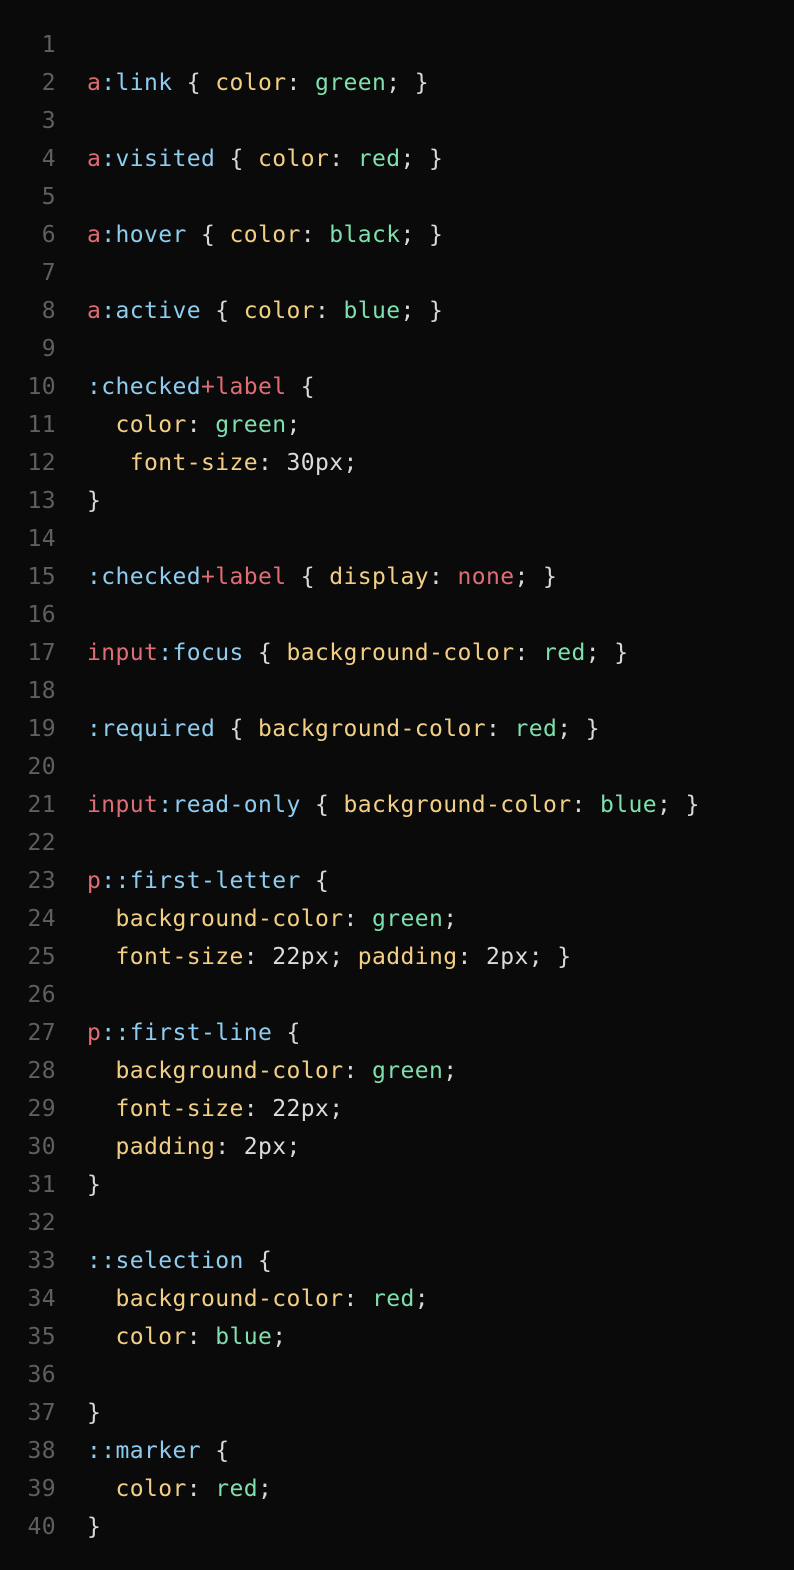 The height and width of the screenshot is (1570, 794). I want to click on code-line: 34 background-color: red;, so click(397, 1299).